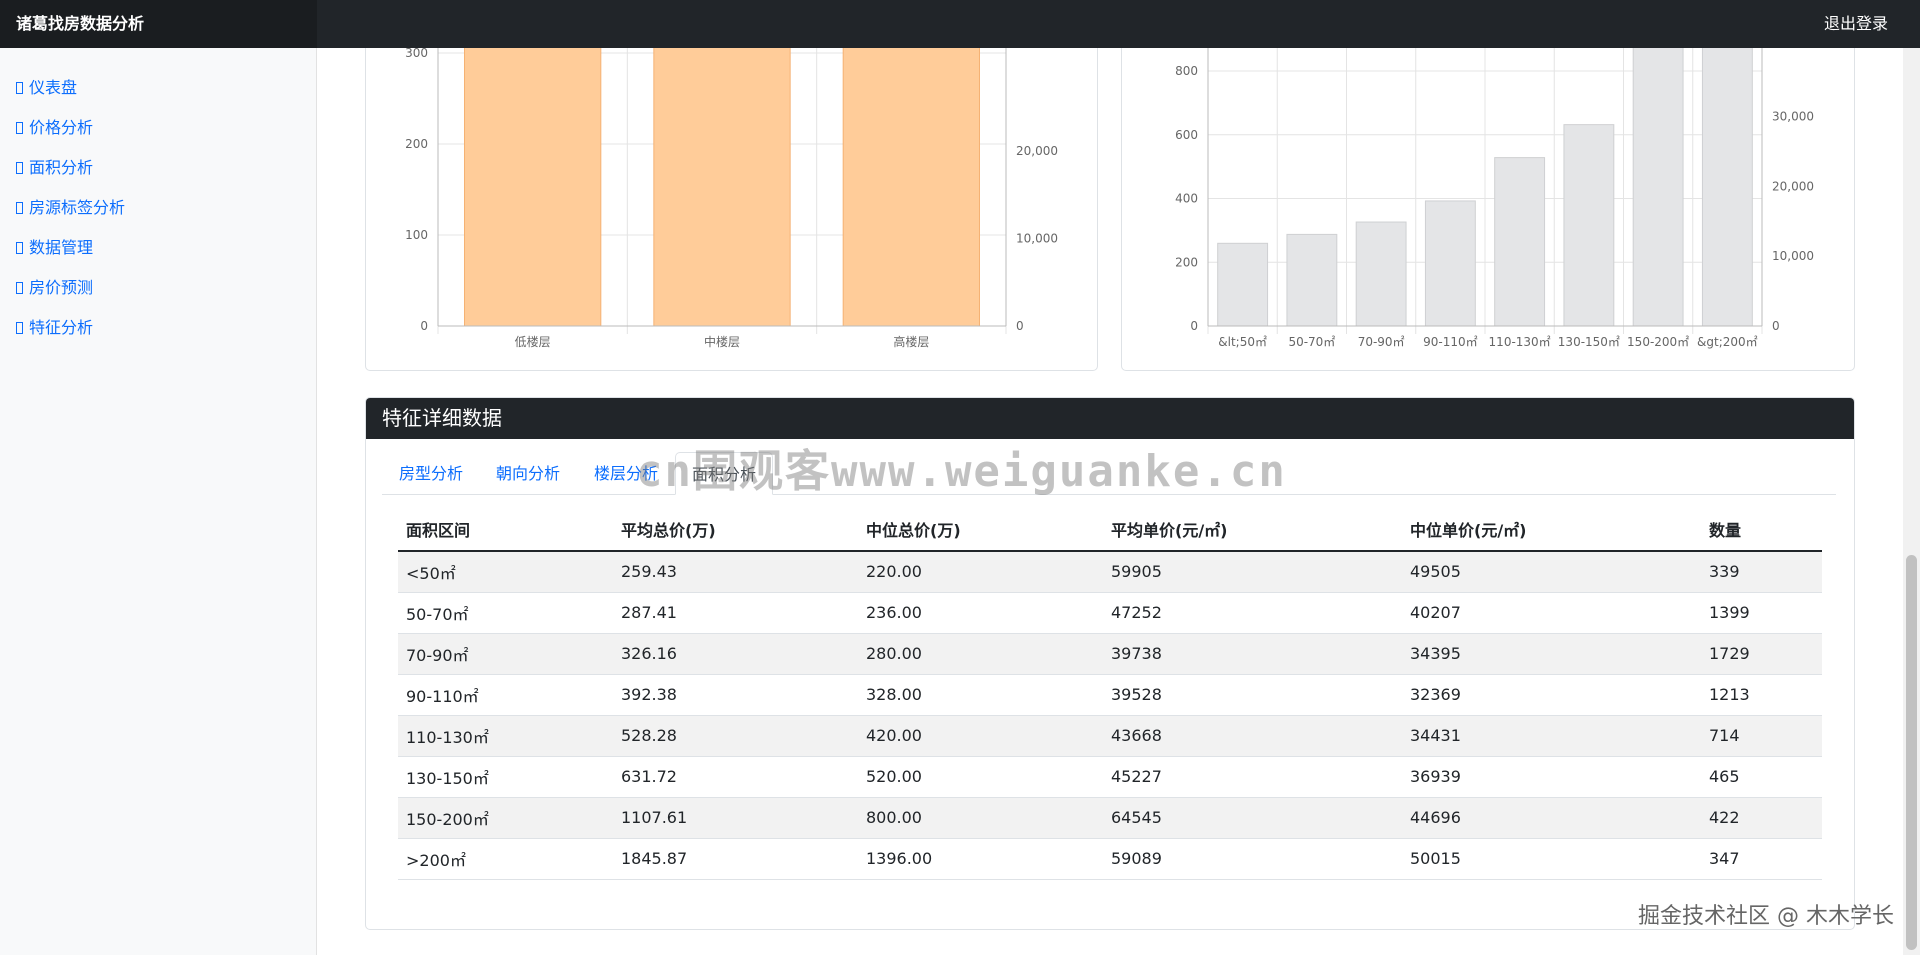 The height and width of the screenshot is (955, 1920). I want to click on table-cell: 392.38, so click(735, 695).